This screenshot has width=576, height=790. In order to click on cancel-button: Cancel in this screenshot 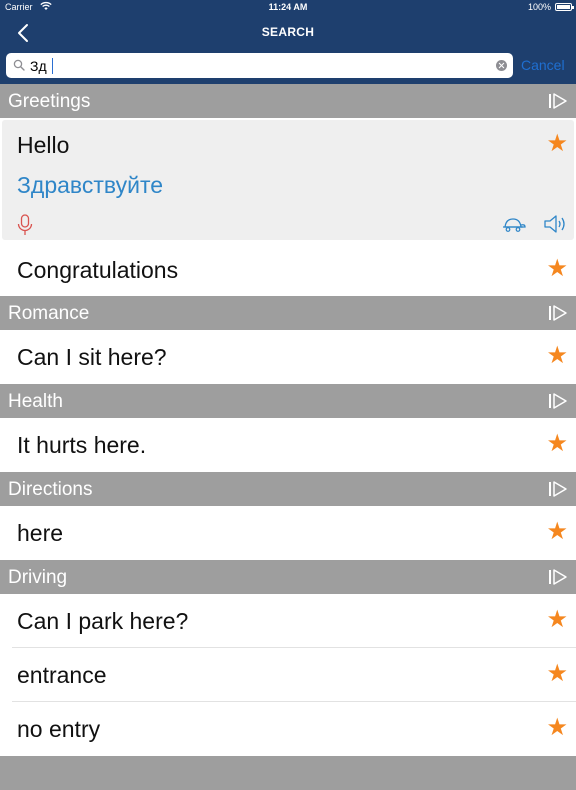, I will do `click(543, 65)`.